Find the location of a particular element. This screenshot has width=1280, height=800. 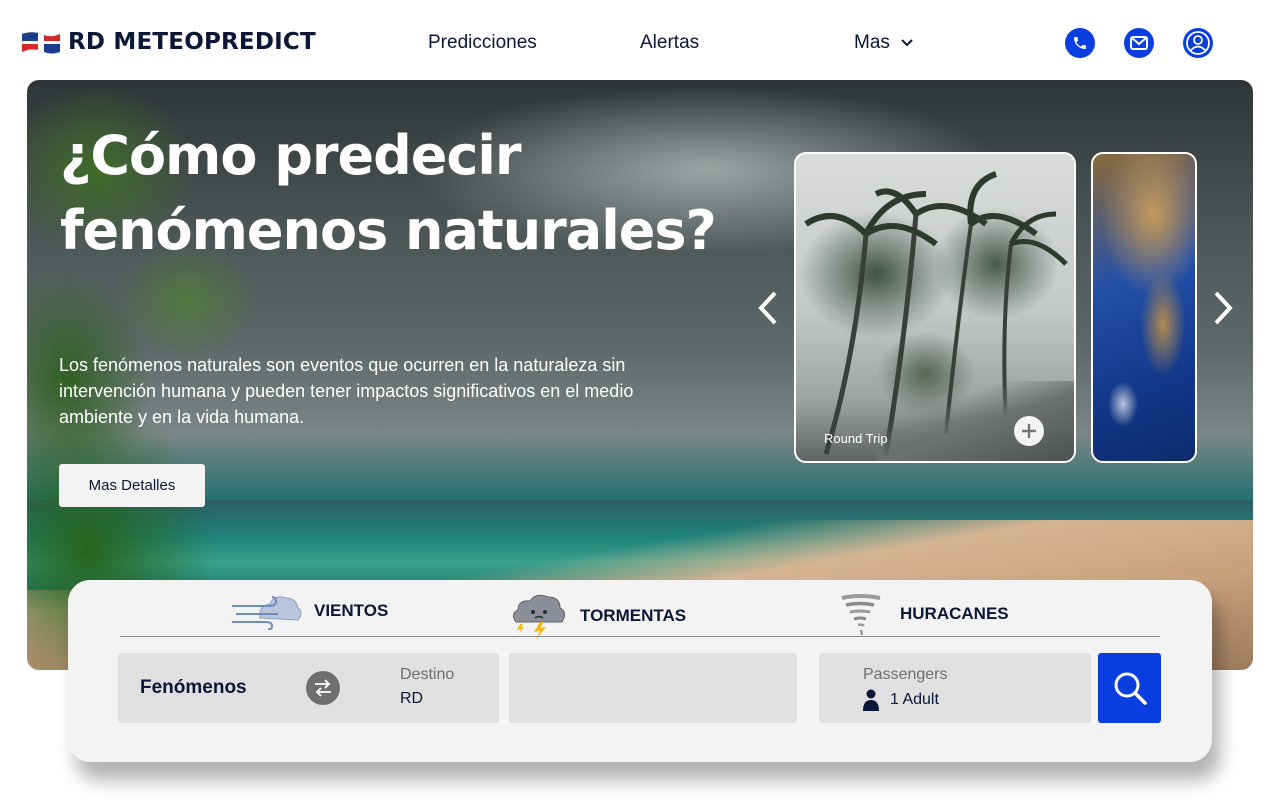

phone-button is located at coordinates (1080, 43).